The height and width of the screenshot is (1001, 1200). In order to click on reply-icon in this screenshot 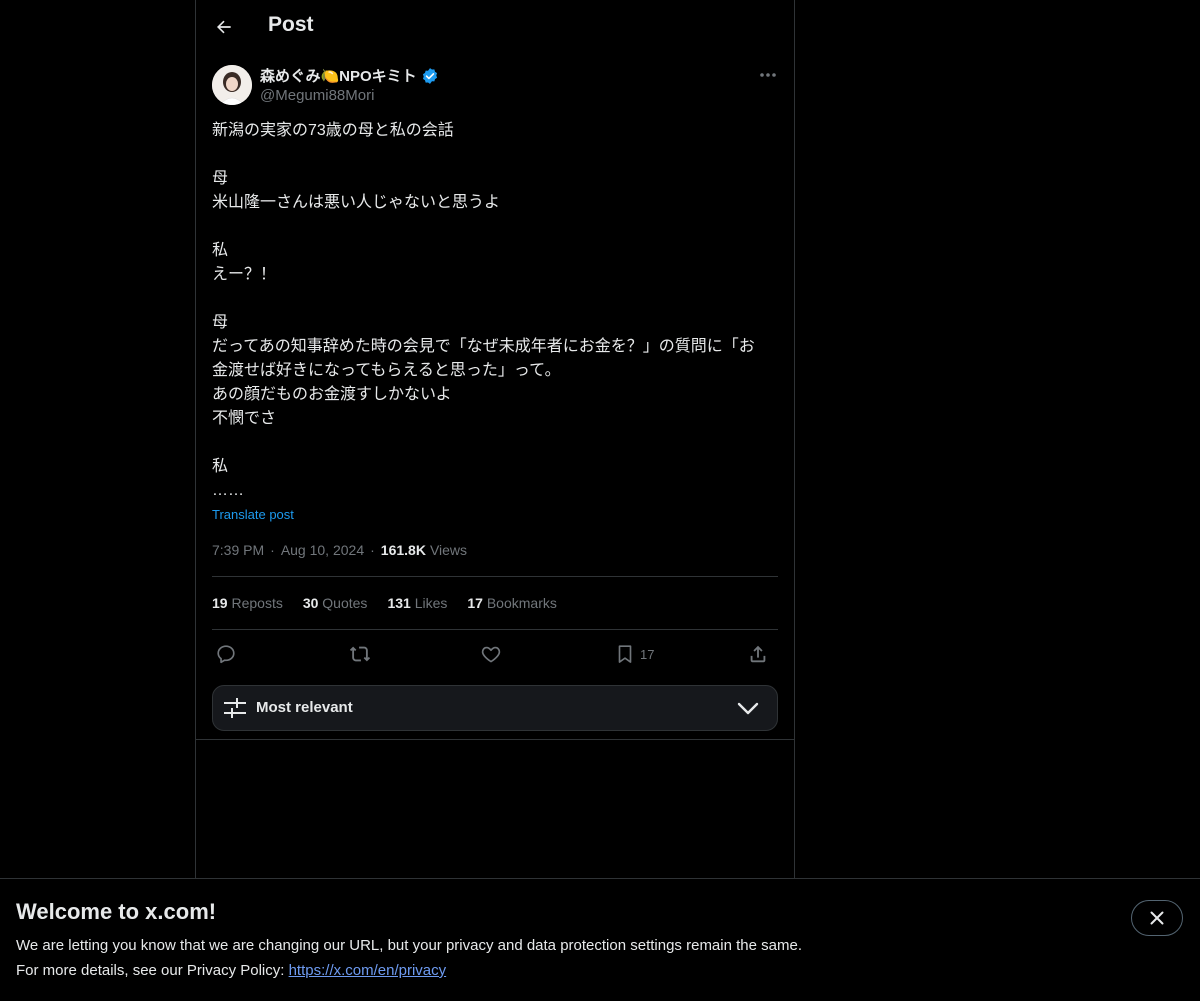, I will do `click(226, 654)`.